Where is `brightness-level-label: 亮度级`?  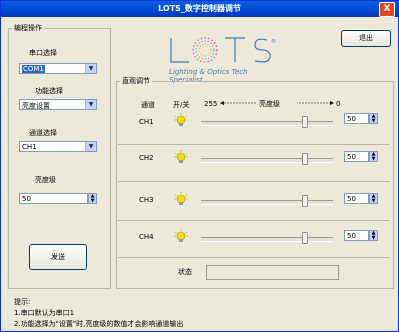
brightness-level-label: 亮度级 is located at coordinates (45, 180).